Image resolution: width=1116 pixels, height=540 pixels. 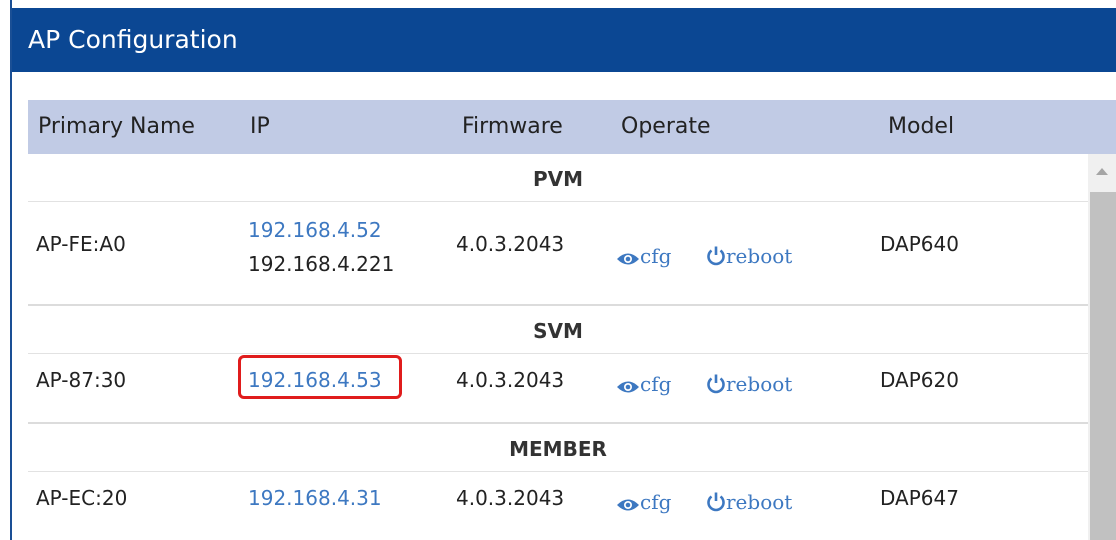 What do you see at coordinates (315, 498) in the screenshot?
I see `ip-link: 192.168.4.31` at bounding box center [315, 498].